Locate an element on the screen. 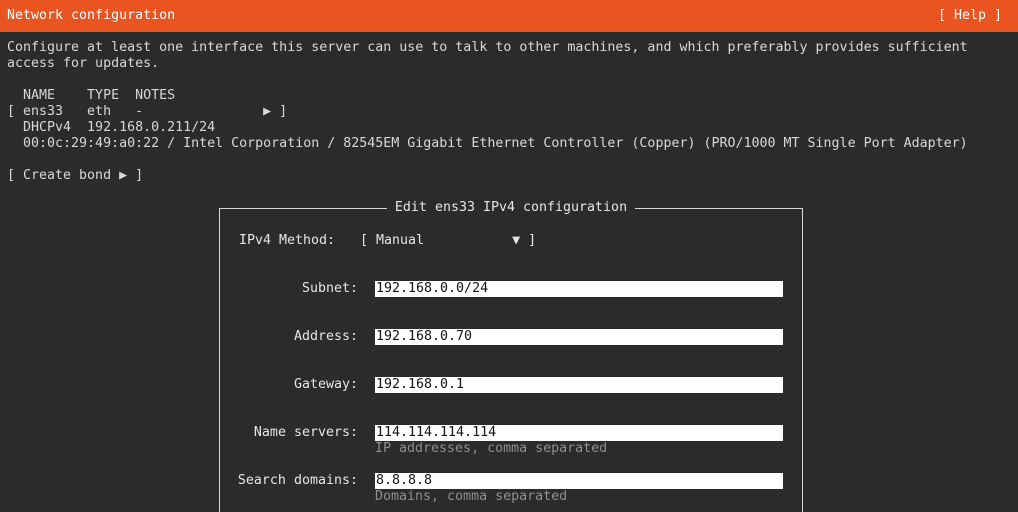 The width and height of the screenshot is (1018, 512). name-servers-hint: IP addresses, comma separated is located at coordinates (491, 448).